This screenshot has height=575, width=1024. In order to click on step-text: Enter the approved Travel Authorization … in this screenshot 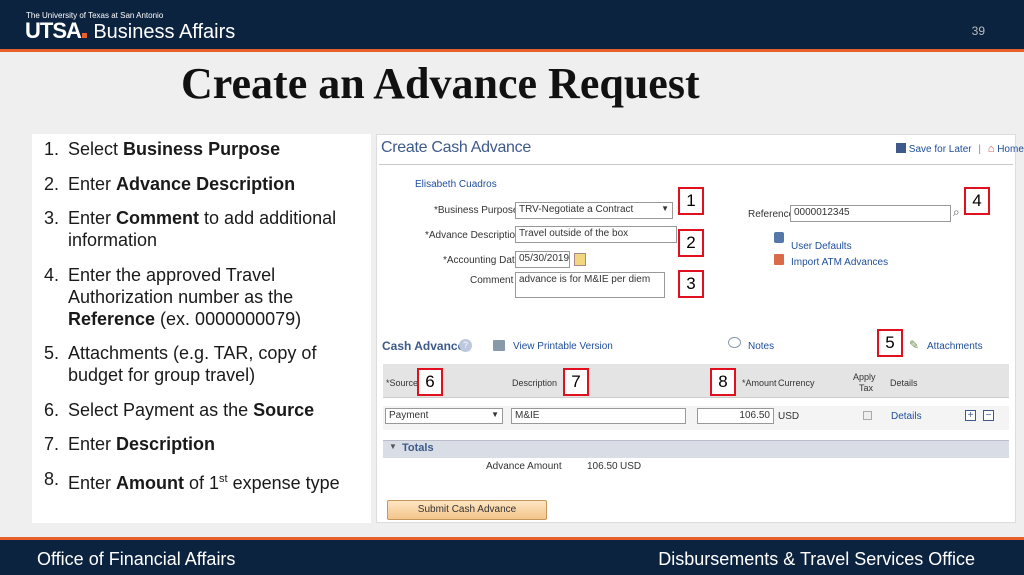, I will do `click(219, 297)`.